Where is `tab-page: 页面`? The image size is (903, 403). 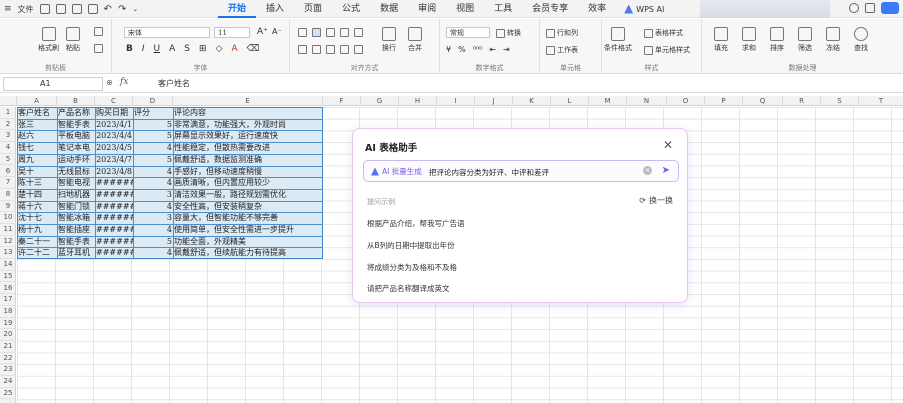
tab-page: 页面 is located at coordinates (313, 9).